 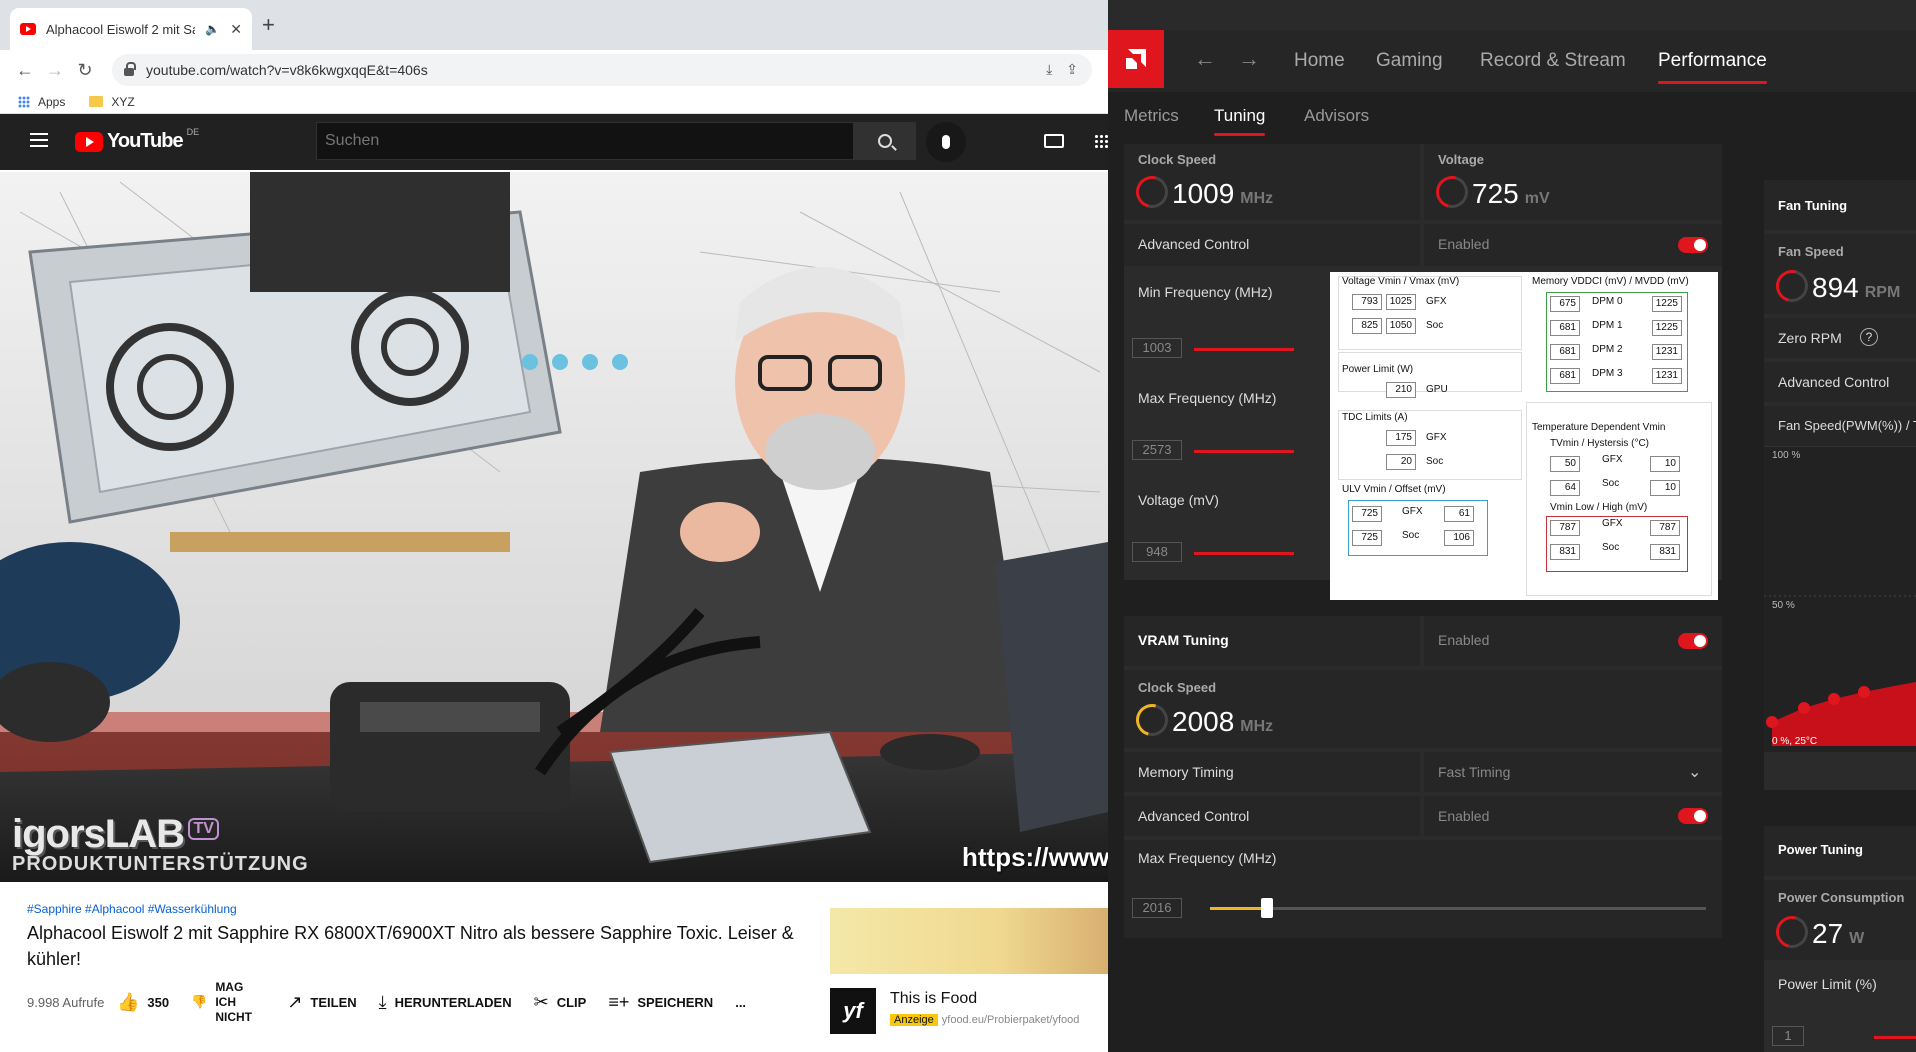 I want to click on install-icon: ⤓, so click(x=1049, y=69).